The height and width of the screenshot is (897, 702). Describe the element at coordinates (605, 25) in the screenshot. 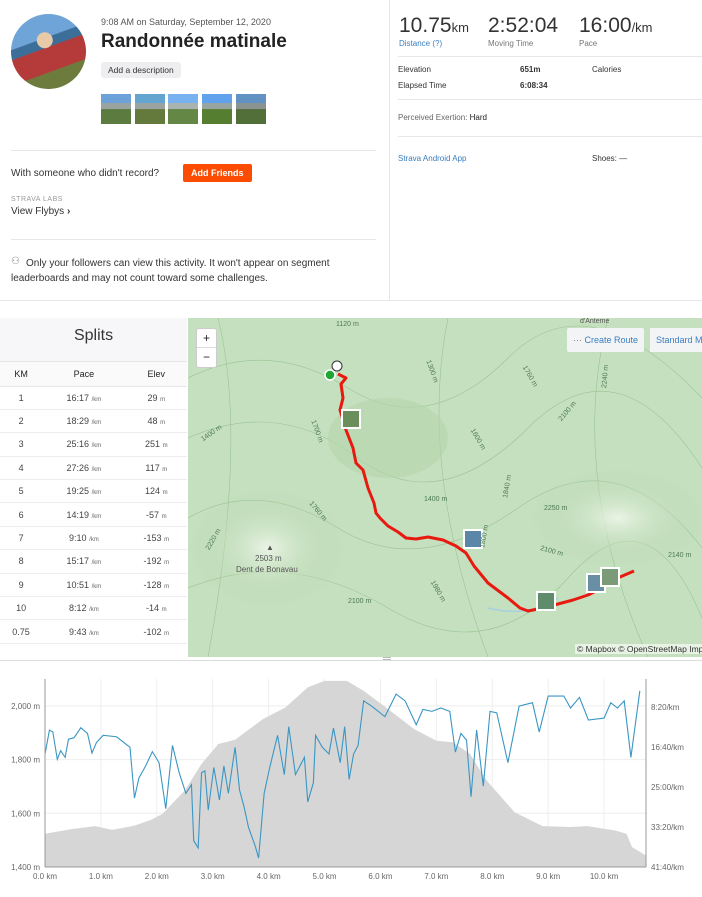

I see `pace-value: 16:00` at that location.